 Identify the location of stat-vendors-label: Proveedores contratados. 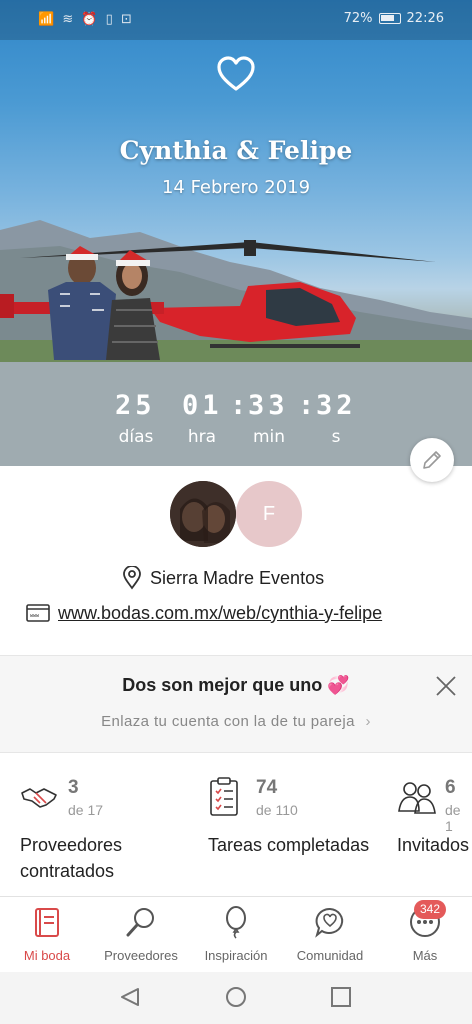
(71, 858).